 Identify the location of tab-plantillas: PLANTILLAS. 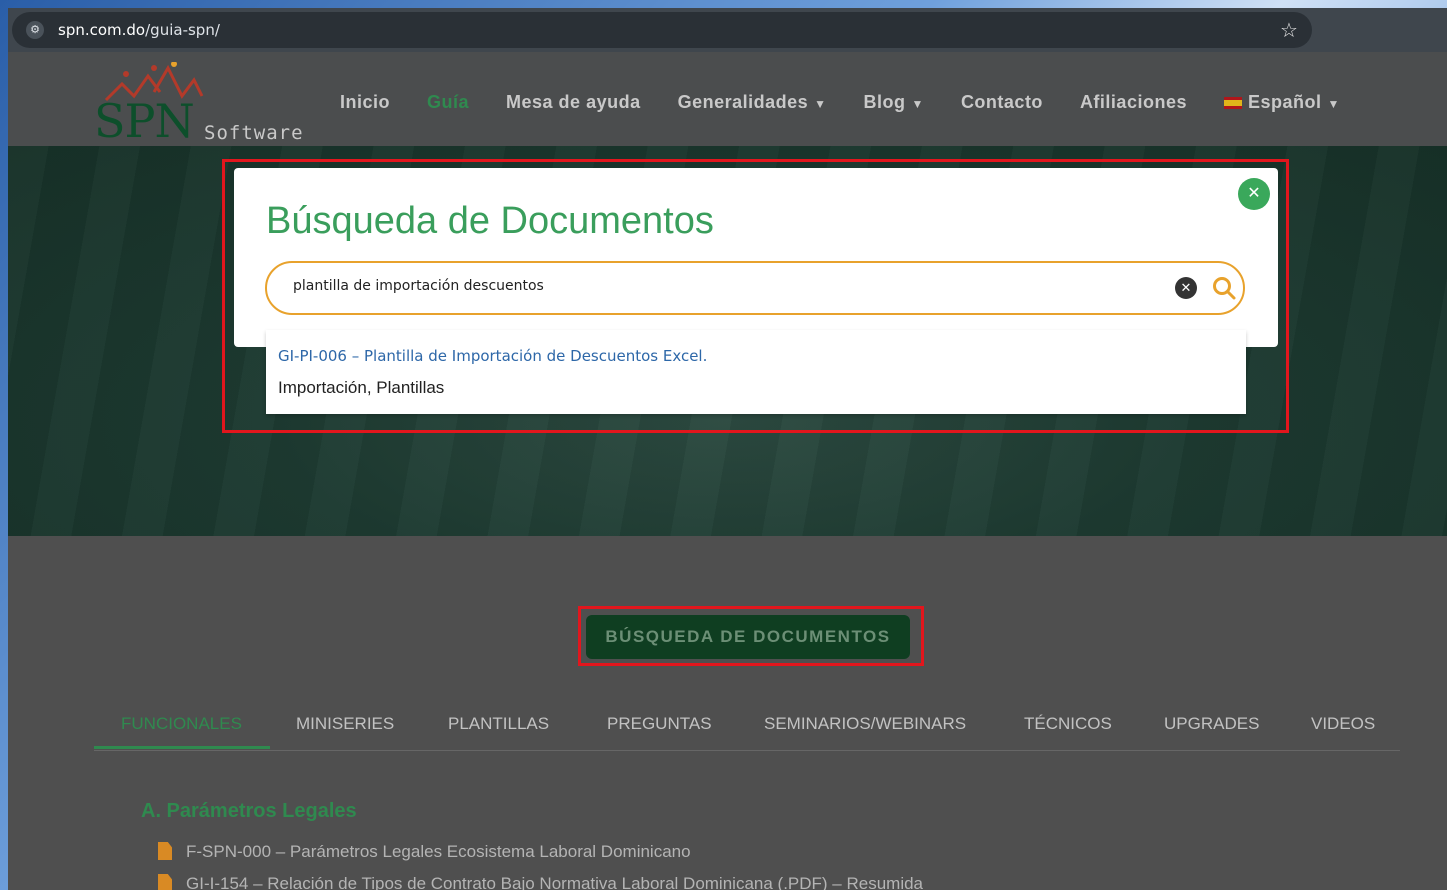
(498, 724).